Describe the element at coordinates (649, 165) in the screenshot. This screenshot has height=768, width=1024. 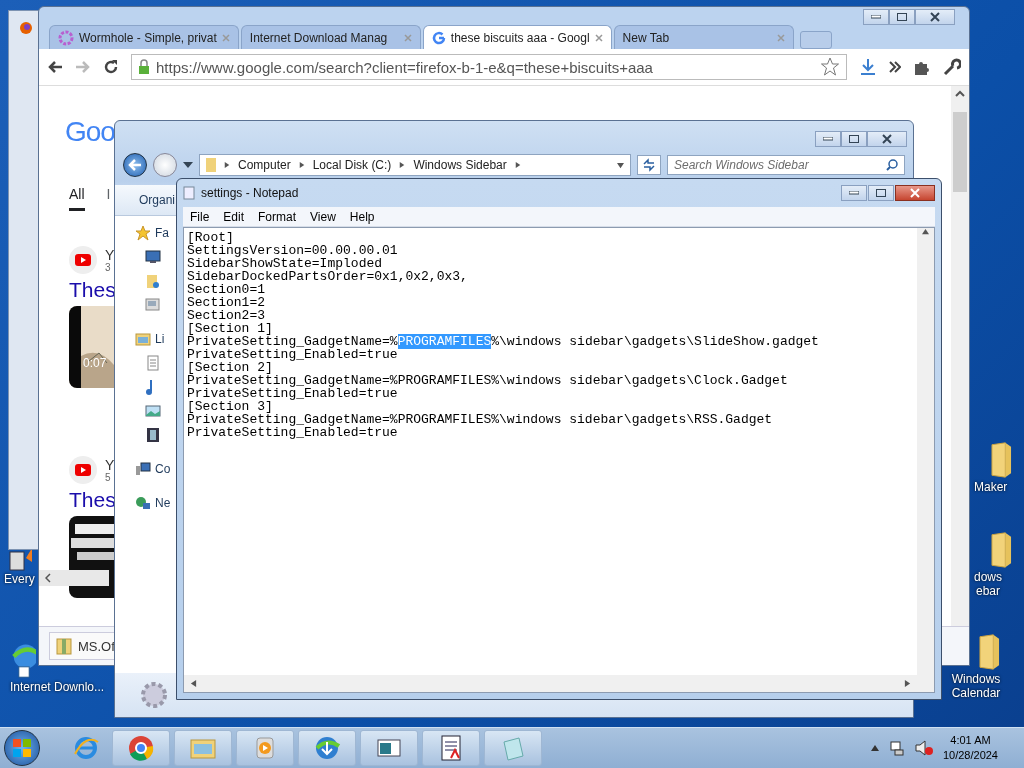
I see `refresh-button` at that location.